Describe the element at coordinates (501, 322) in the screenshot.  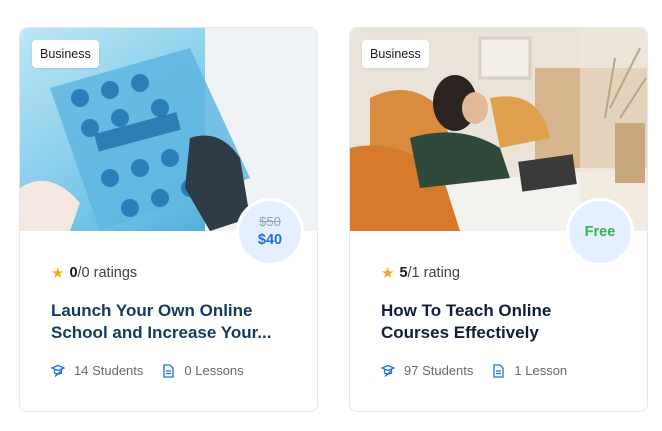
I see `course-title: How To Teach Online Courses Effectively` at that location.